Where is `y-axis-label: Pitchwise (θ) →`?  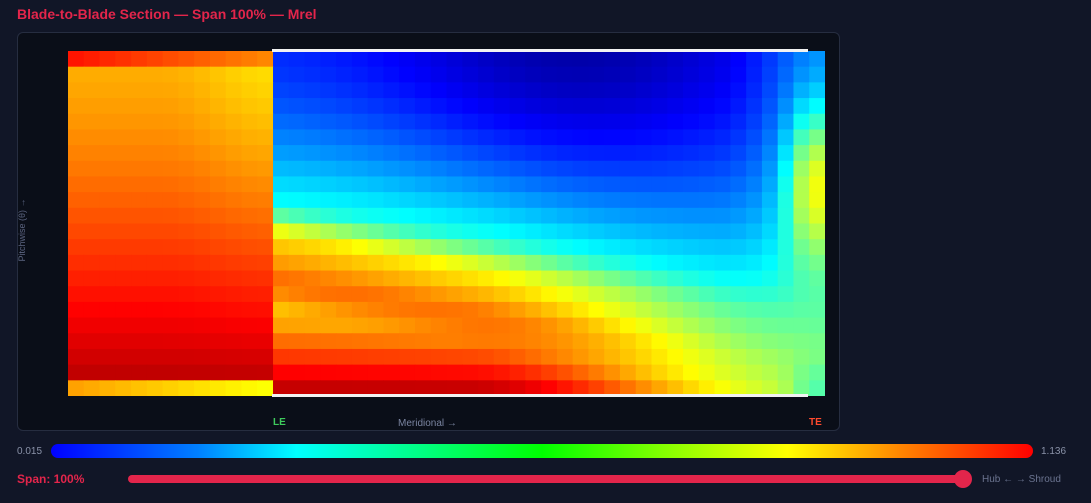 y-axis-label: Pitchwise (θ) → is located at coordinates (22, 230).